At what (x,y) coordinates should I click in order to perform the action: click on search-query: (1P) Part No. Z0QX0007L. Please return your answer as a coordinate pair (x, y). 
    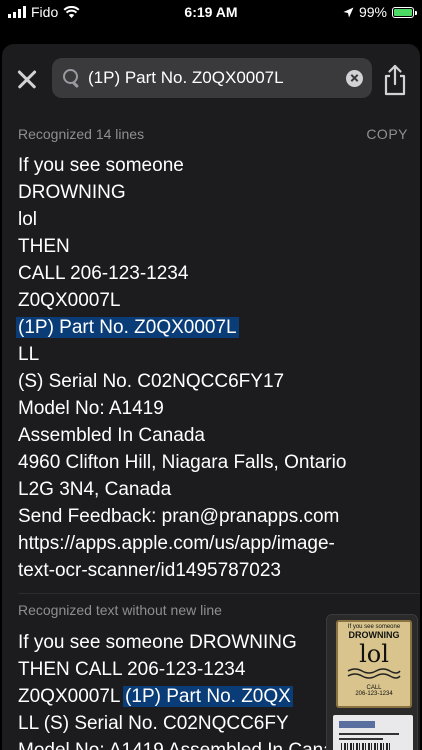
    Looking at the image, I should click on (217, 78).